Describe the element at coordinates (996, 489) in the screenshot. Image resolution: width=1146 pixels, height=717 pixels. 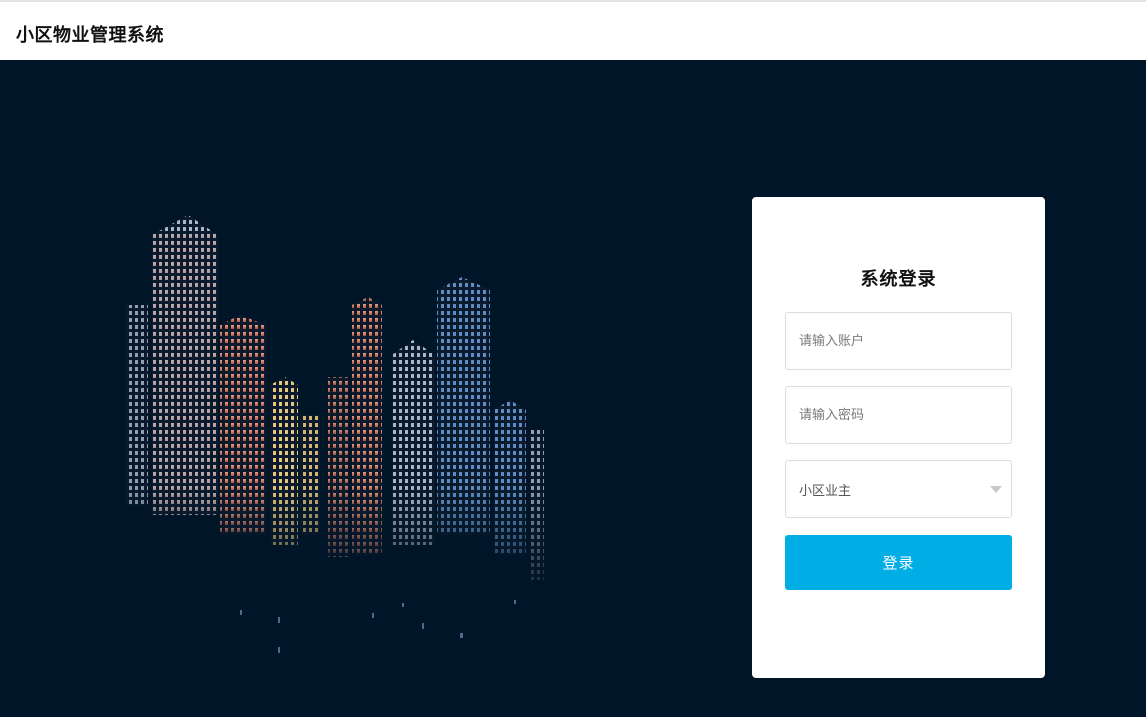
I see `dropdown-arrow-icon` at that location.